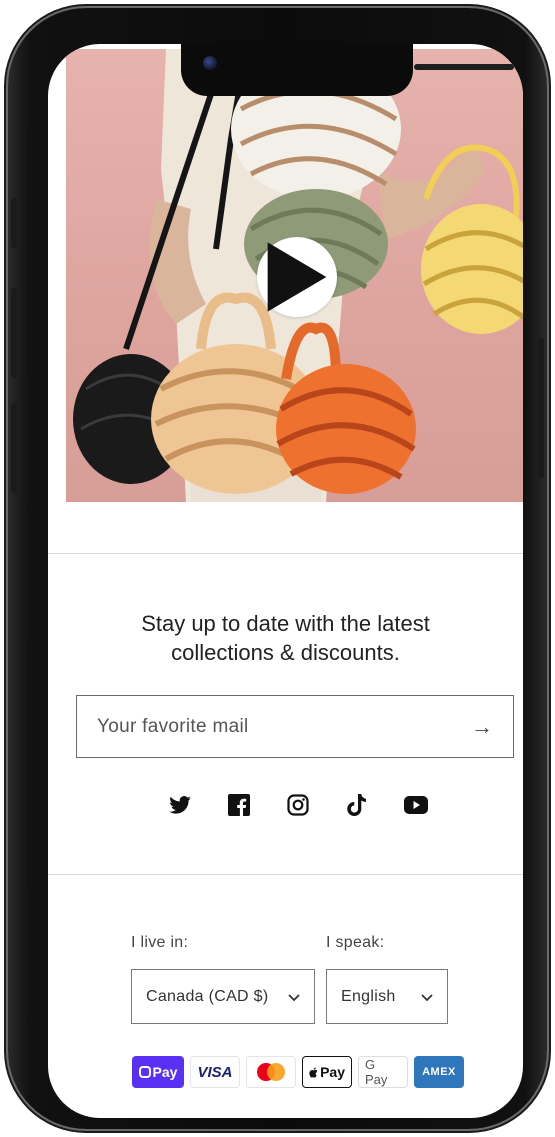 The image size is (555, 1137). What do you see at coordinates (207, 996) in the screenshot?
I see `country-value: Canada (CAD $)` at bounding box center [207, 996].